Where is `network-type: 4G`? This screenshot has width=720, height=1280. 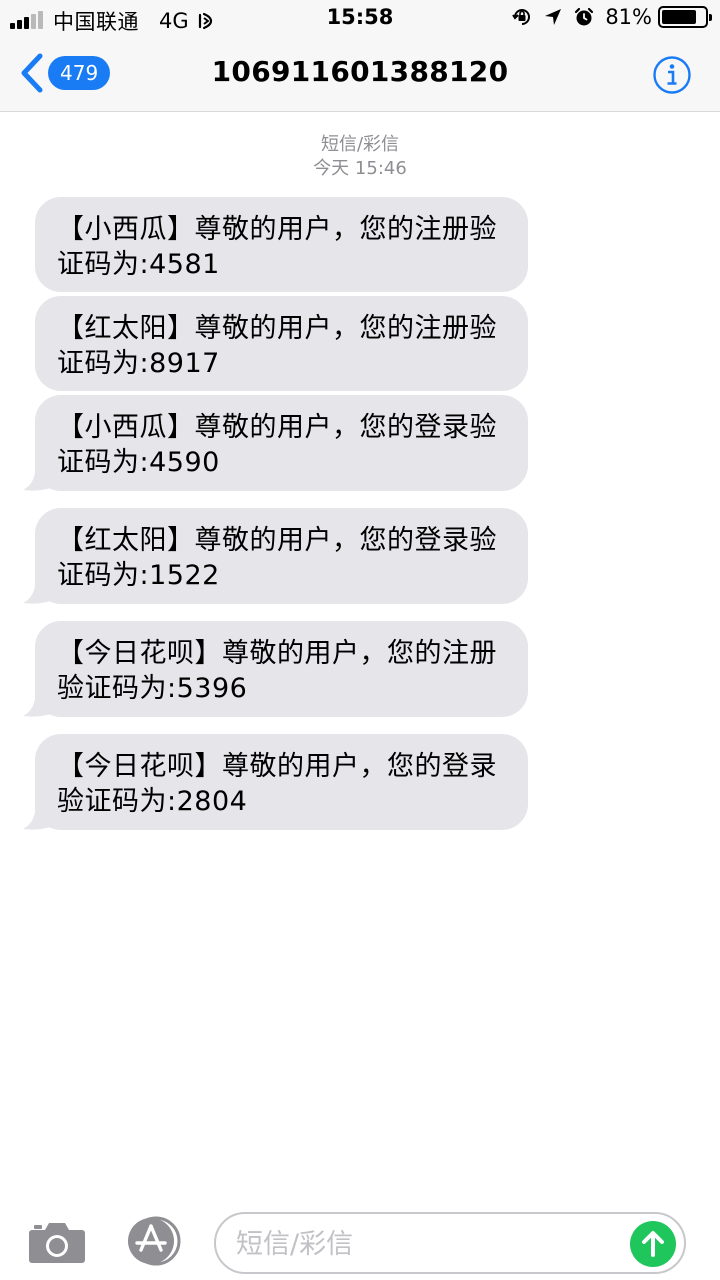
network-type: 4G is located at coordinates (174, 21).